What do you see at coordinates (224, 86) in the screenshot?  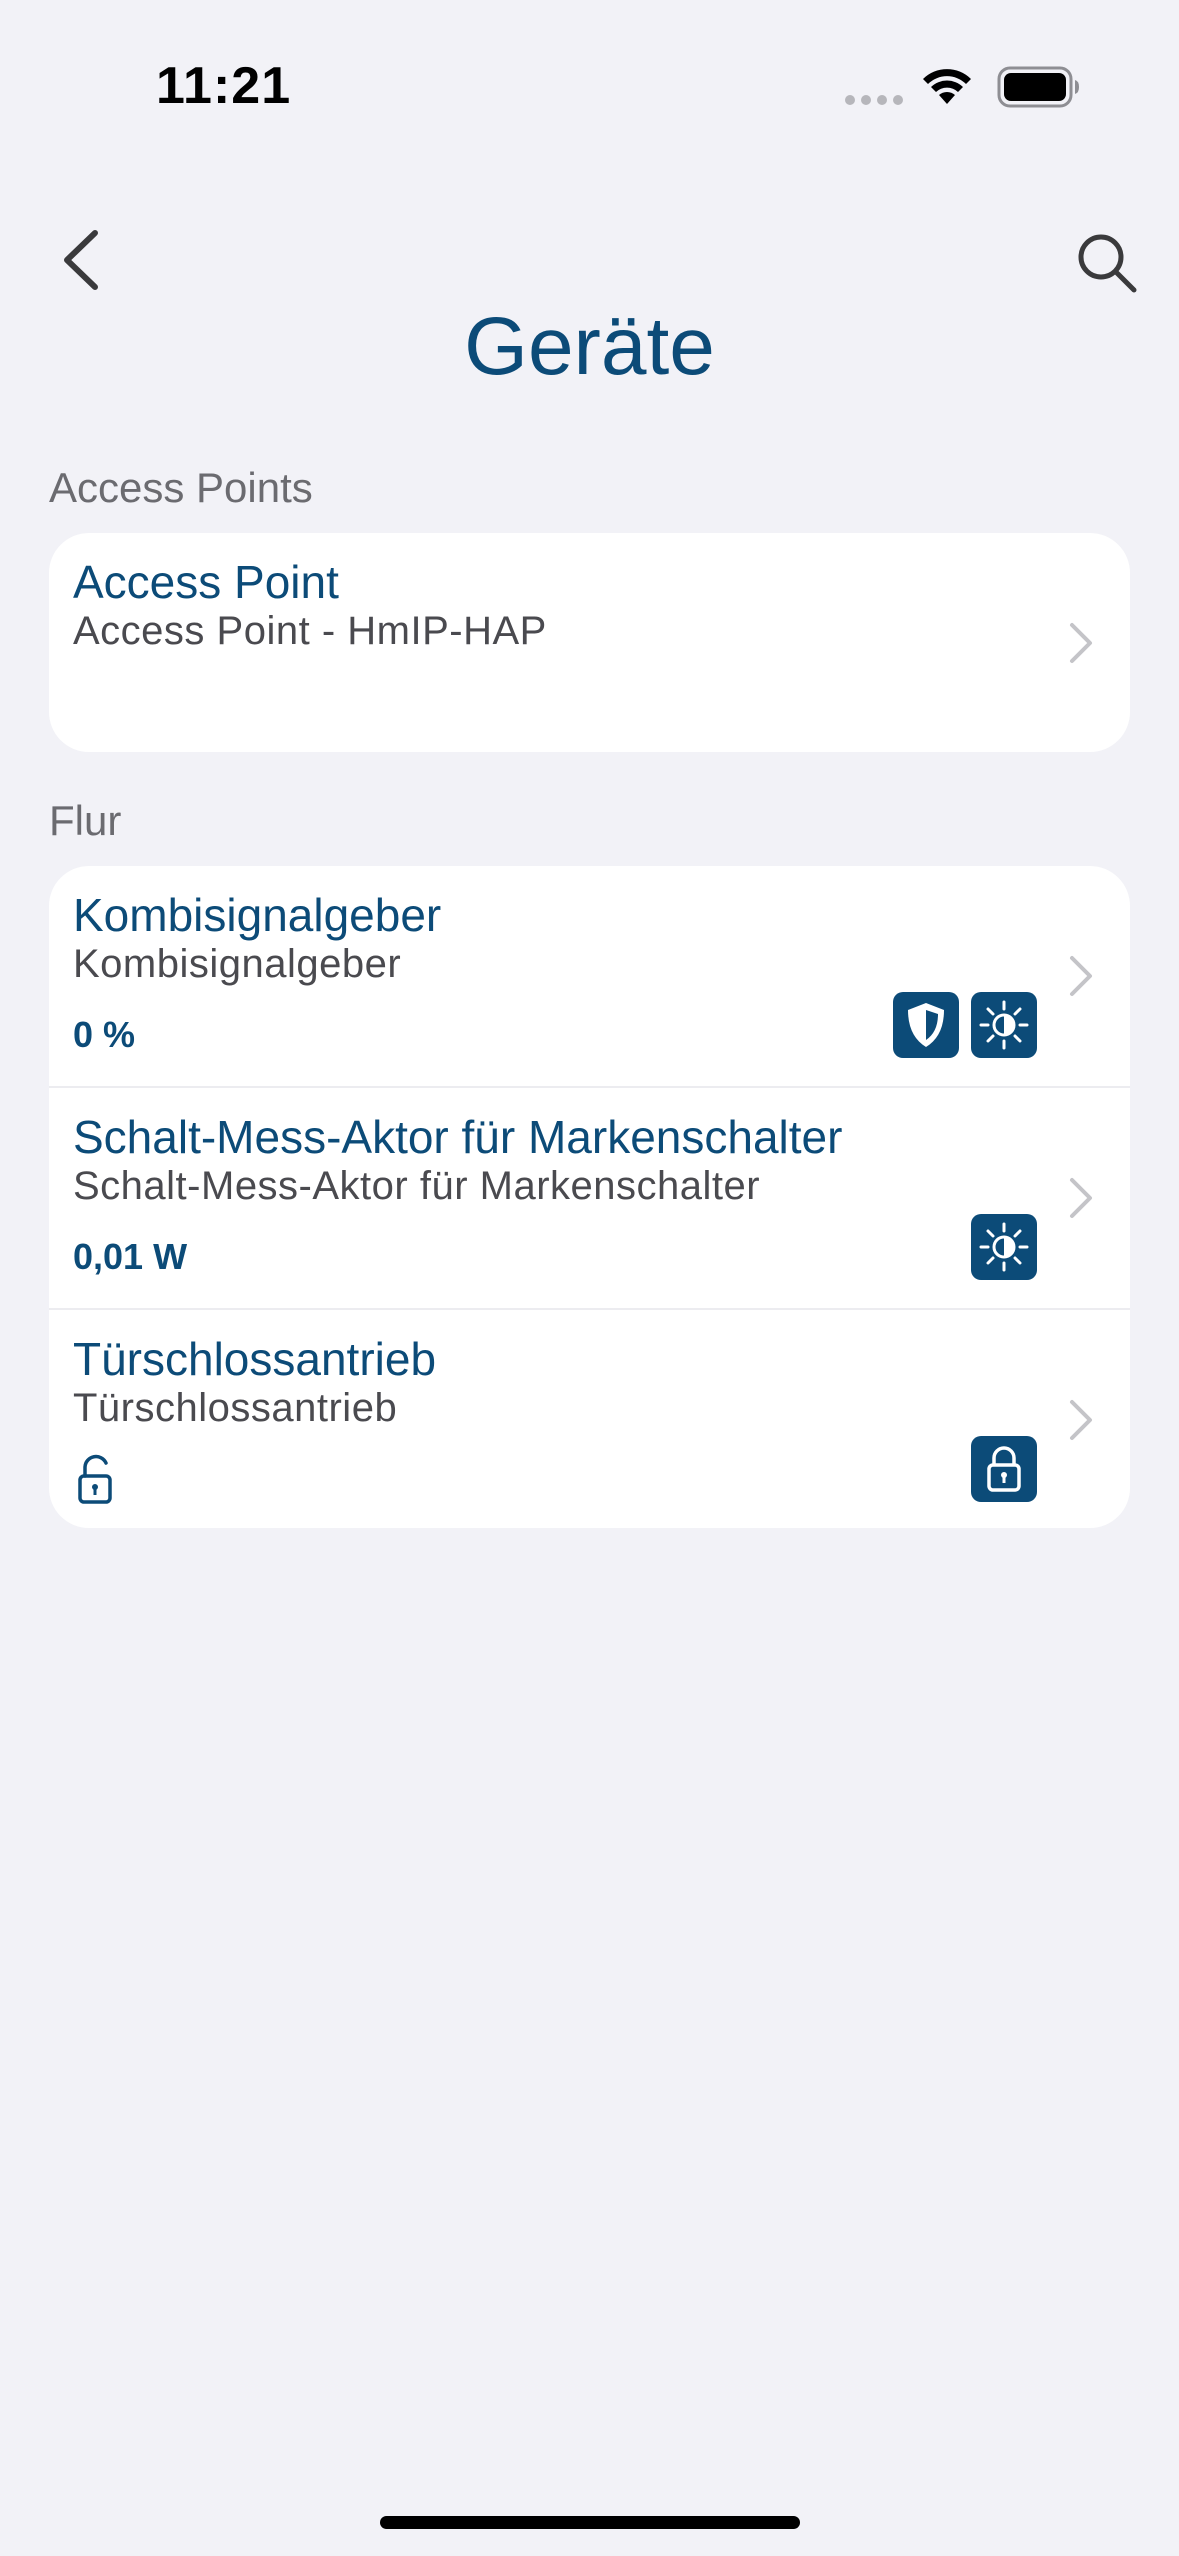 I see `status-time: 11:21` at bounding box center [224, 86].